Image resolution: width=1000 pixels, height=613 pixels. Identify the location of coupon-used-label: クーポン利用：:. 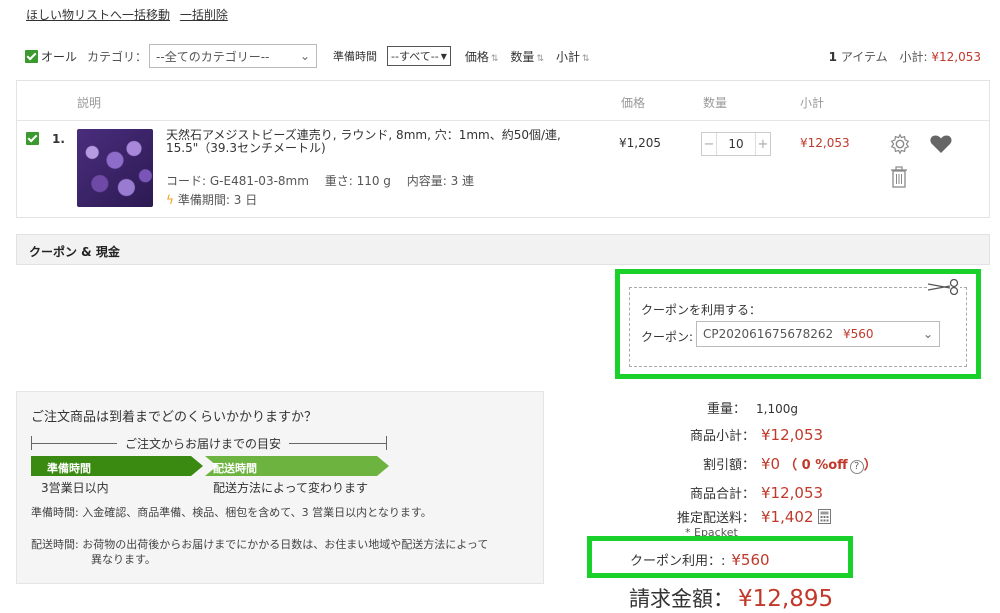
(678, 561).